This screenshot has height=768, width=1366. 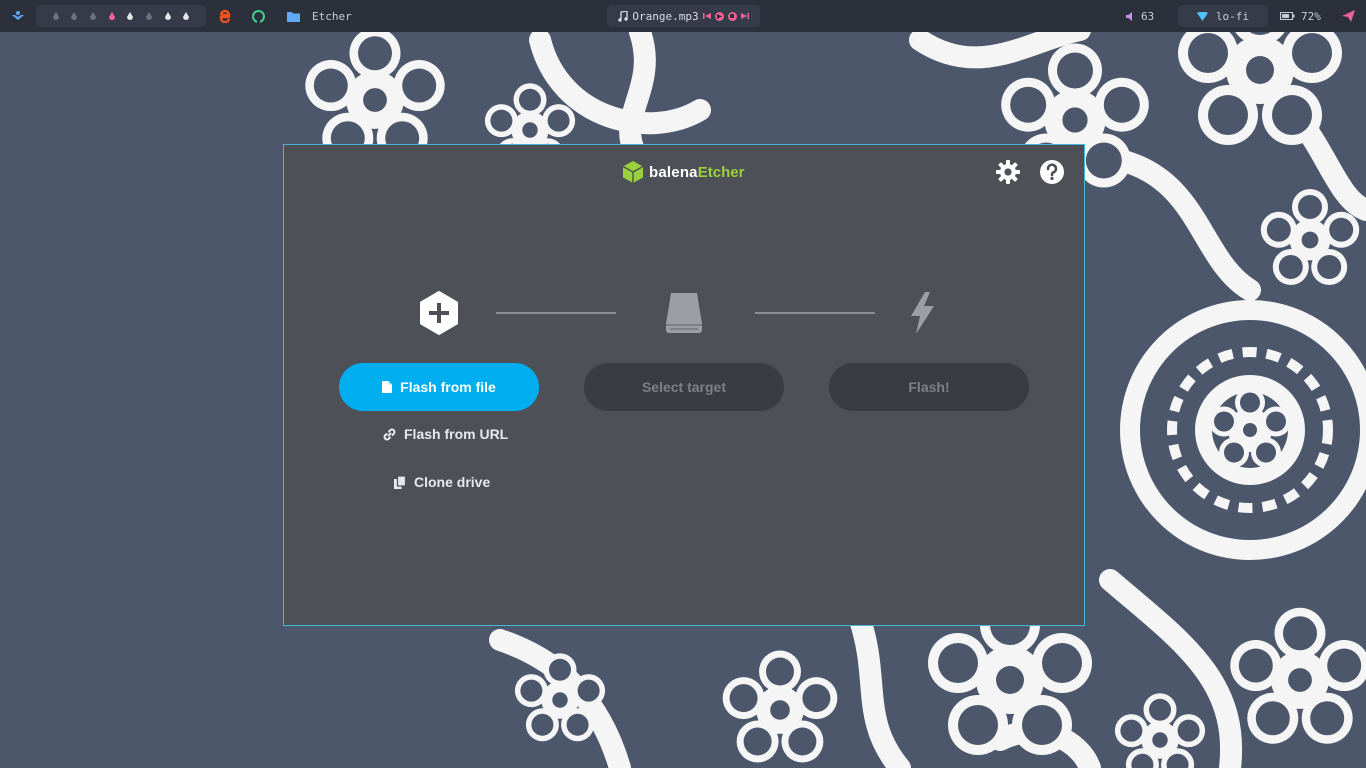 I want to click on top-panel: Etcher Orange.mp3 63 lo-fi 72%, so click(x=683, y=16).